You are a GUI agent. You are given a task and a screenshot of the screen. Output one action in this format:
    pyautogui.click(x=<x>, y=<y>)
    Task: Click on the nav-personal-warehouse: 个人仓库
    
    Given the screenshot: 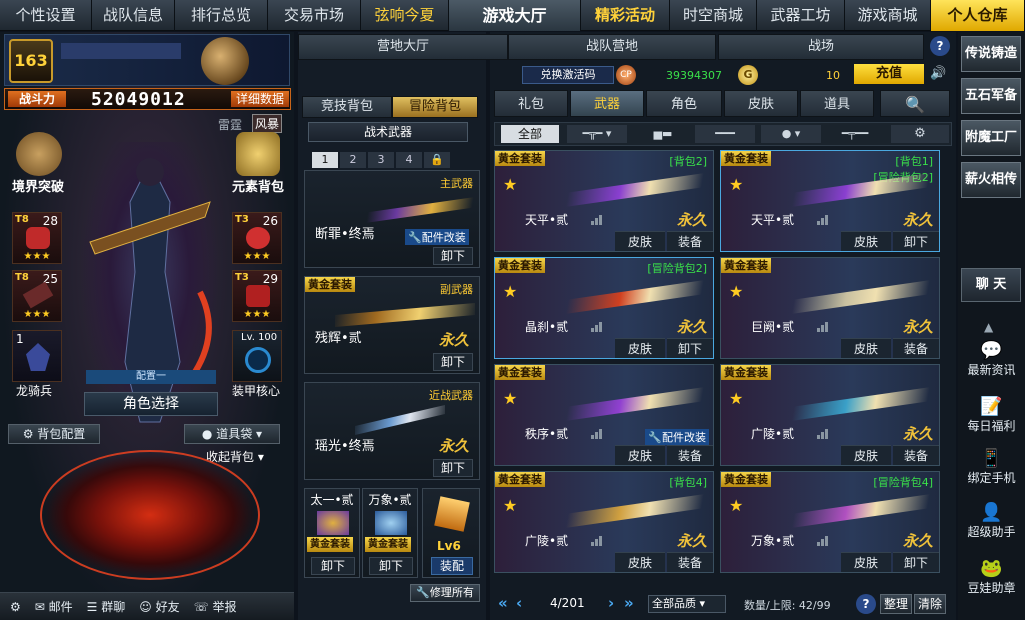 What is the action you would take?
    pyautogui.click(x=978, y=15)
    